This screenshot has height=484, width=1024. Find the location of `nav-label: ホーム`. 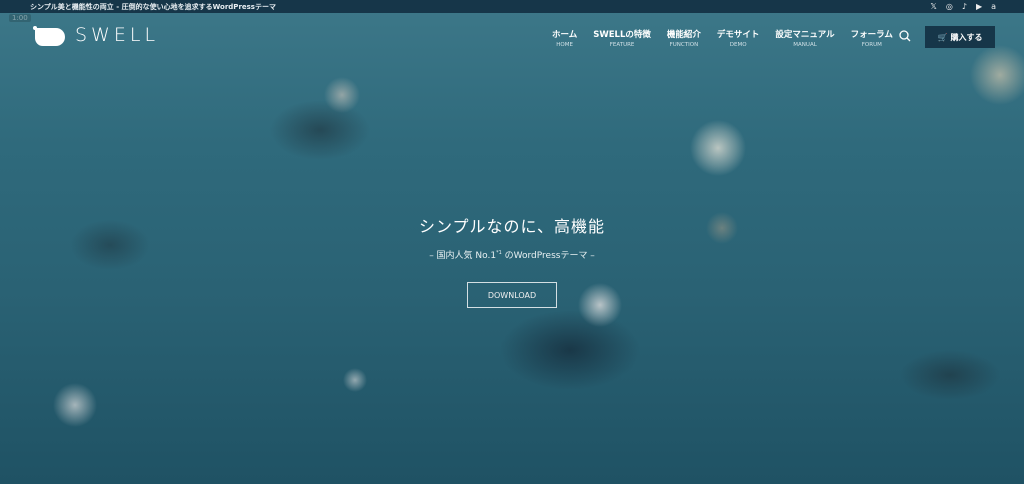

nav-label: ホーム is located at coordinates (565, 35).